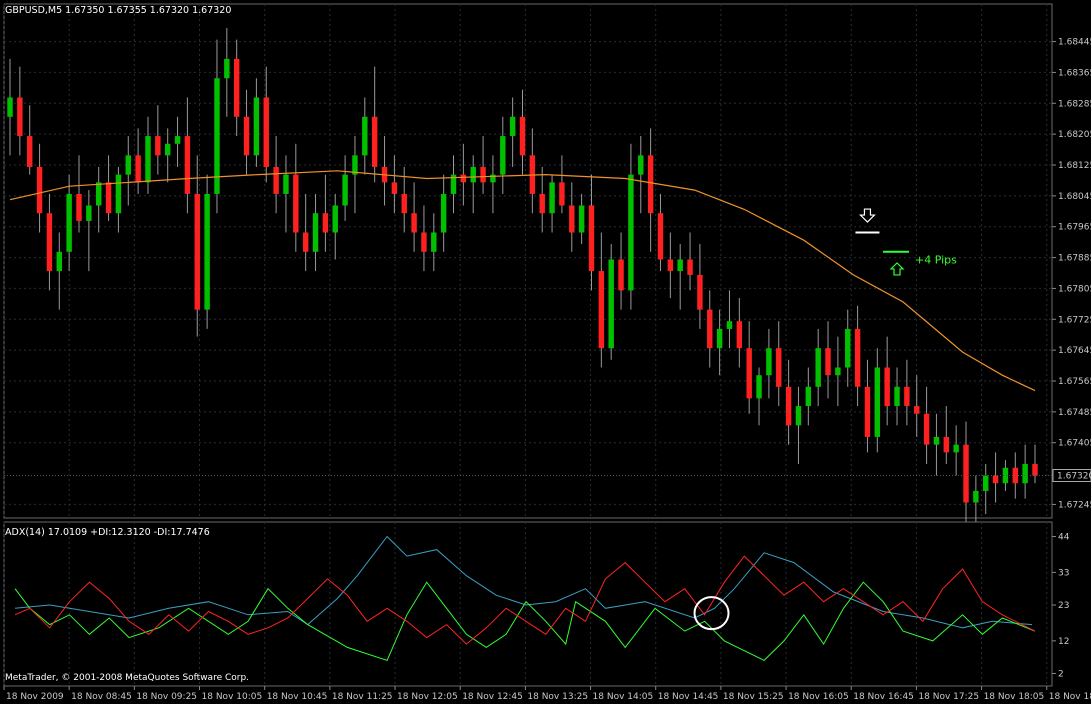  I want to click on price-tick-label: 1.67245, so click(1074, 505).